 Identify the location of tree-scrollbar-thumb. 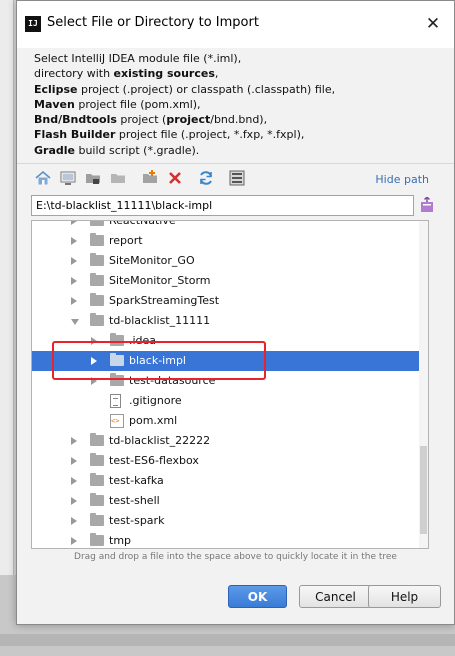
(423, 490).